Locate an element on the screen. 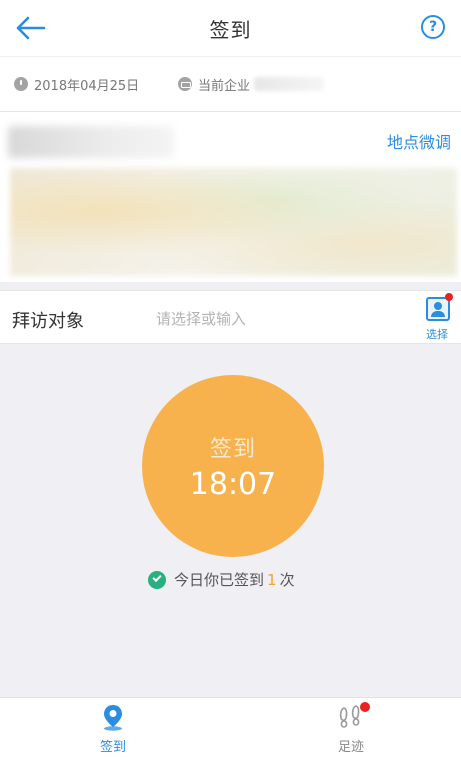 The height and width of the screenshot is (757, 461). nav-tab-trail: 足迹 is located at coordinates (351, 729).